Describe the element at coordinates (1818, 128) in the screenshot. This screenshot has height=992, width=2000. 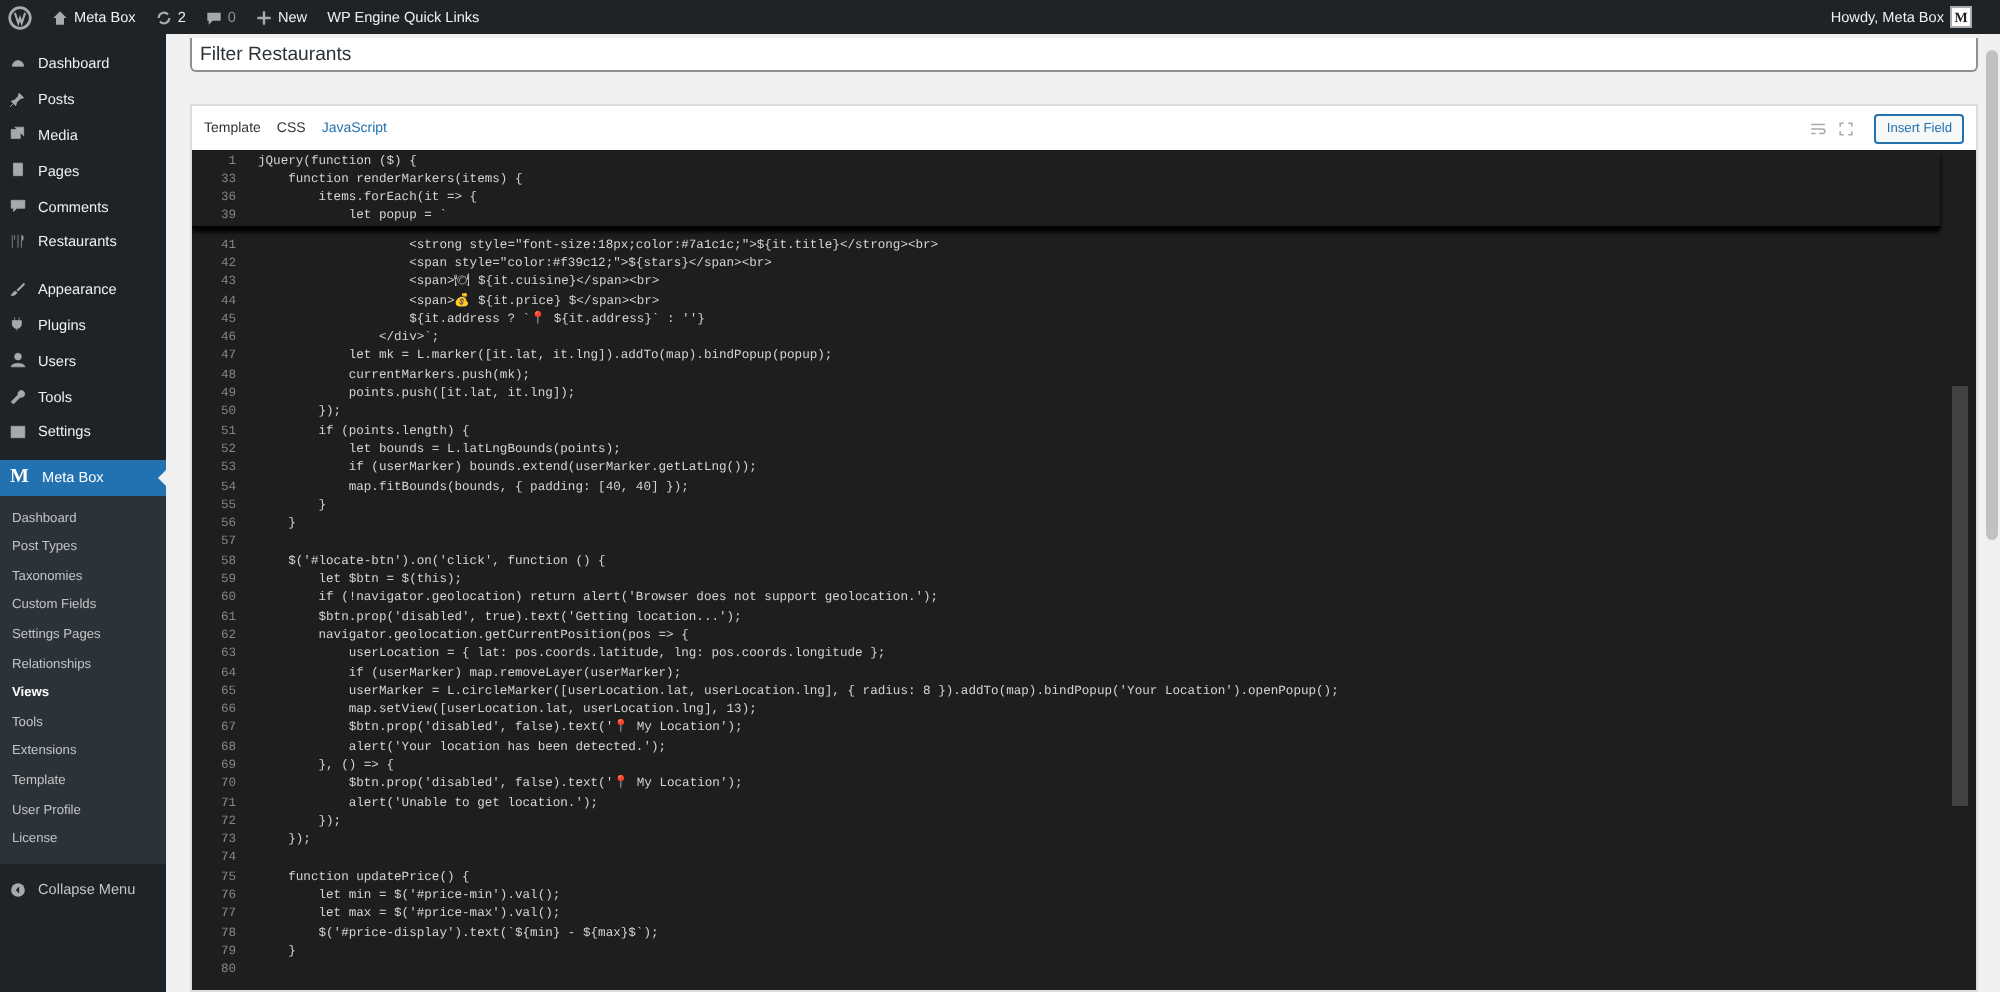
I see `wrap-lines-icon` at that location.